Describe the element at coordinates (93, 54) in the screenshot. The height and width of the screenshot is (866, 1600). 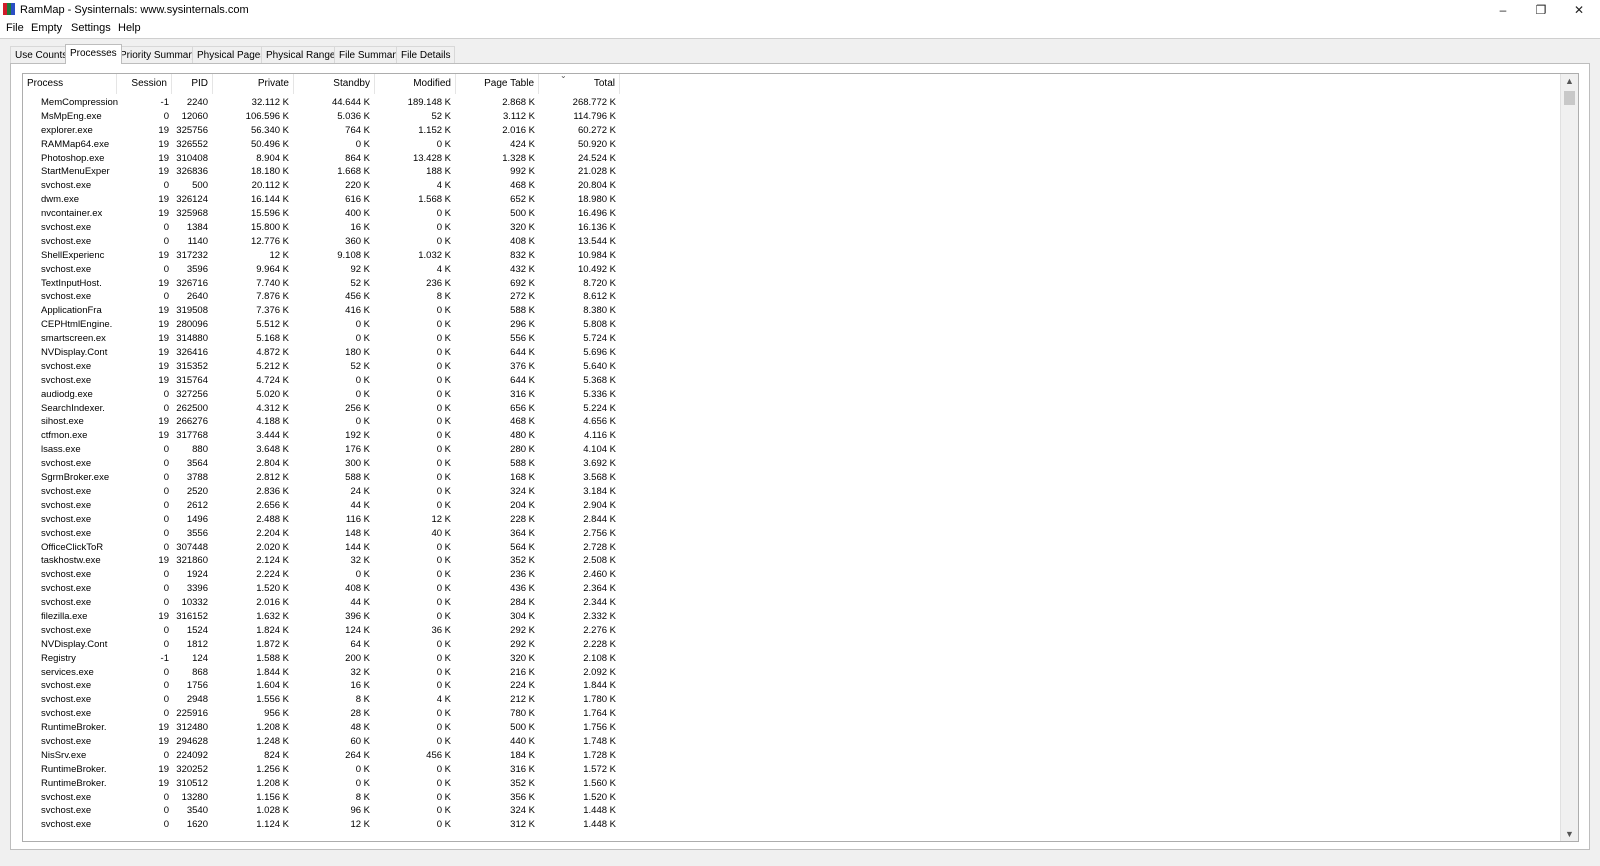
I see `tab-processes: Processes` at that location.